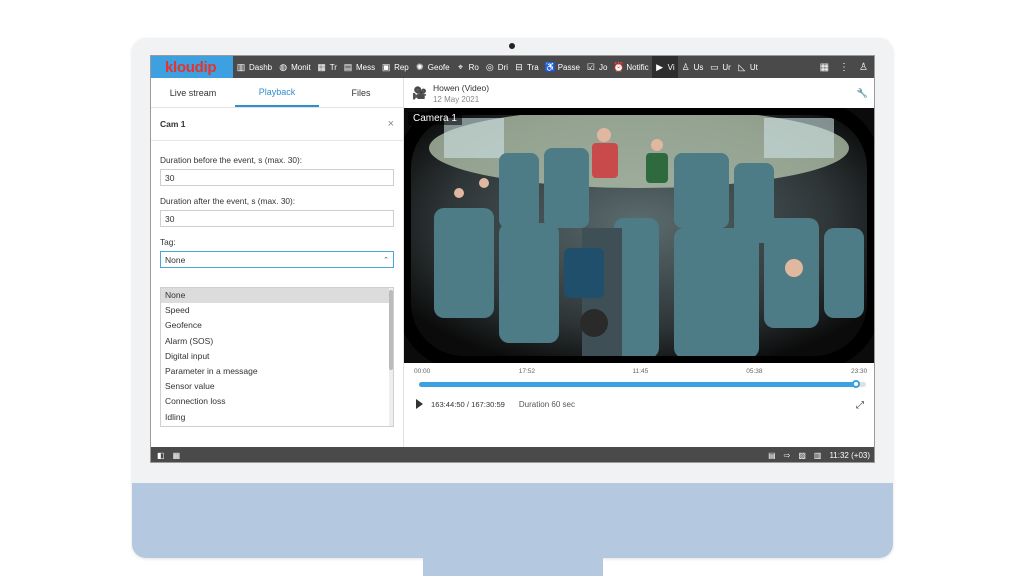 The width and height of the screenshot is (1024, 576). What do you see at coordinates (619, 67) in the screenshot?
I see `alarm-clock-icon: ⏰` at bounding box center [619, 67].